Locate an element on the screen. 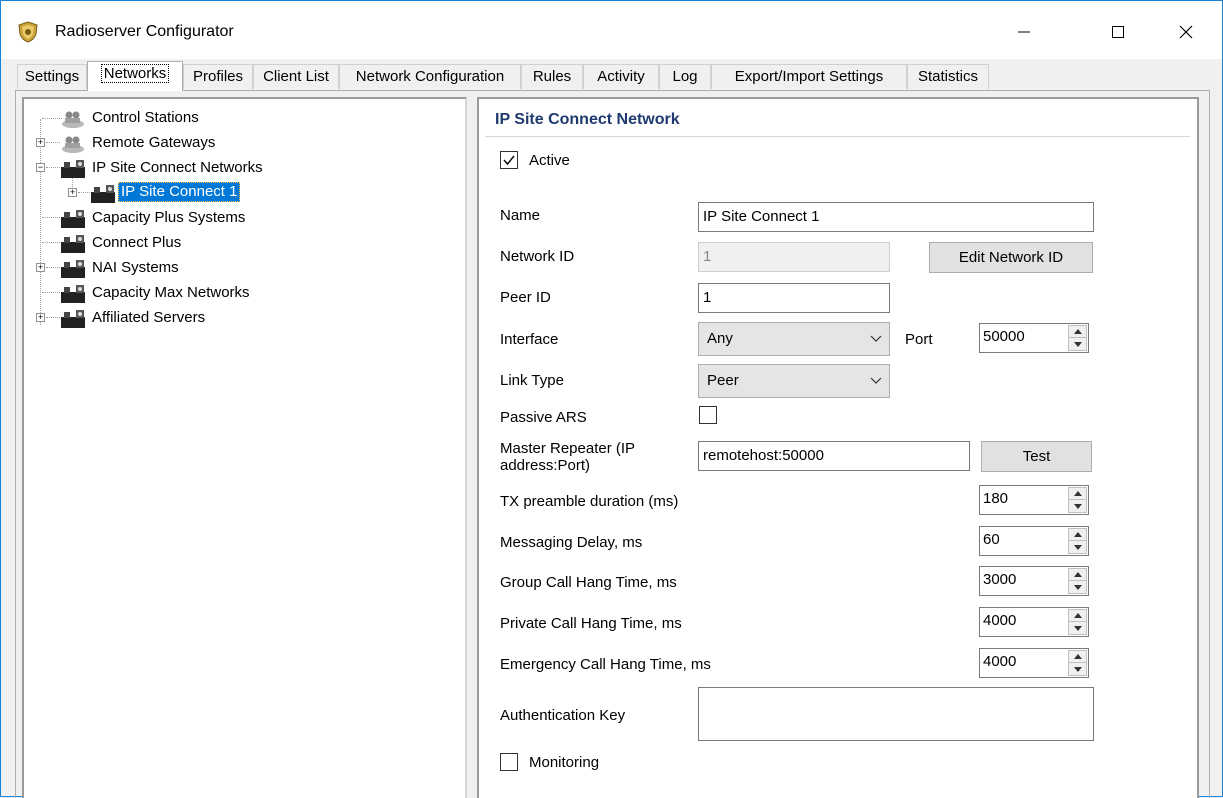 Image resolution: width=1223 pixels, height=798 pixels. tab-networks-label: Networks is located at coordinates (135, 73).